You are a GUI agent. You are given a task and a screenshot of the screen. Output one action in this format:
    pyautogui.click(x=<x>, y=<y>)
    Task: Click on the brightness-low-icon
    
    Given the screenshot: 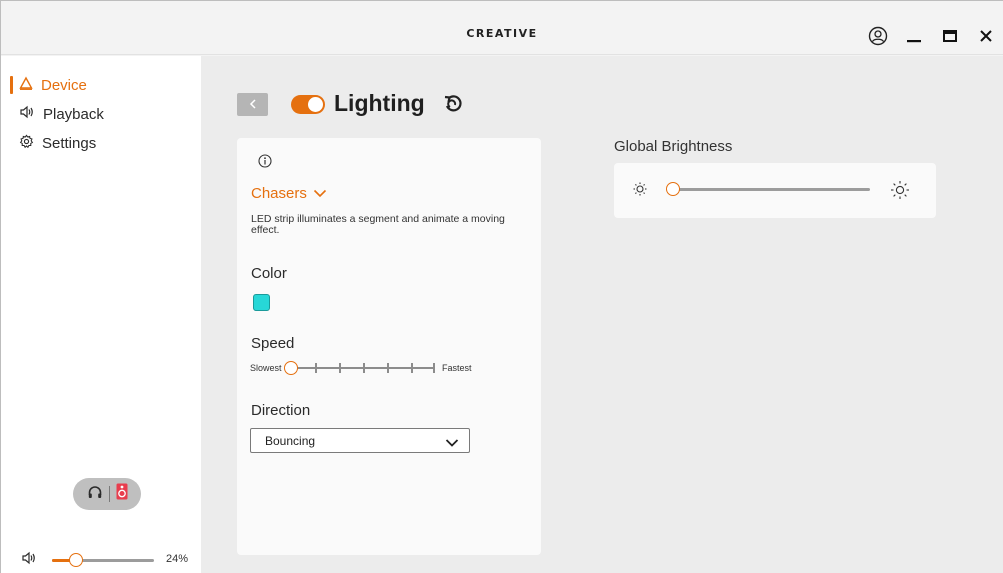 What is the action you would take?
    pyautogui.click(x=640, y=191)
    